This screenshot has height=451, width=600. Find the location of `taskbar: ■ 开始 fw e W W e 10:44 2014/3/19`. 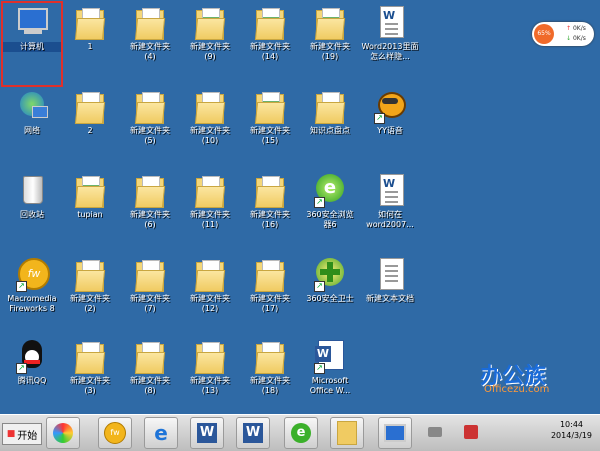

taskbar: ■ 开始 fw e W W e 10:44 2014/3/19 is located at coordinates (300, 432).